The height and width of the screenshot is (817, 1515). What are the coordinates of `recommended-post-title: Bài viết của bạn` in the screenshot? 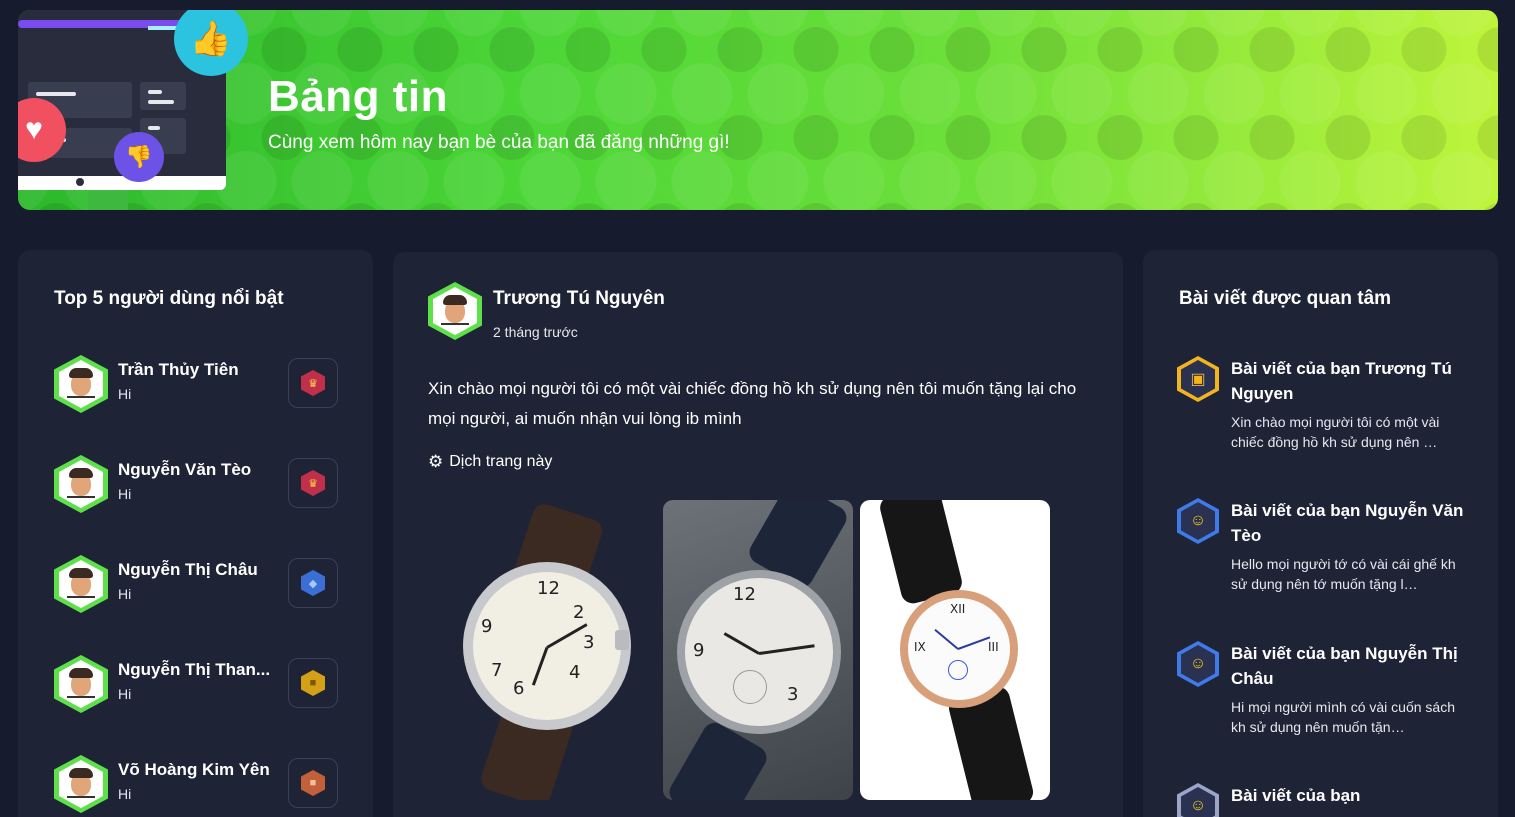 It's located at (1351, 795).